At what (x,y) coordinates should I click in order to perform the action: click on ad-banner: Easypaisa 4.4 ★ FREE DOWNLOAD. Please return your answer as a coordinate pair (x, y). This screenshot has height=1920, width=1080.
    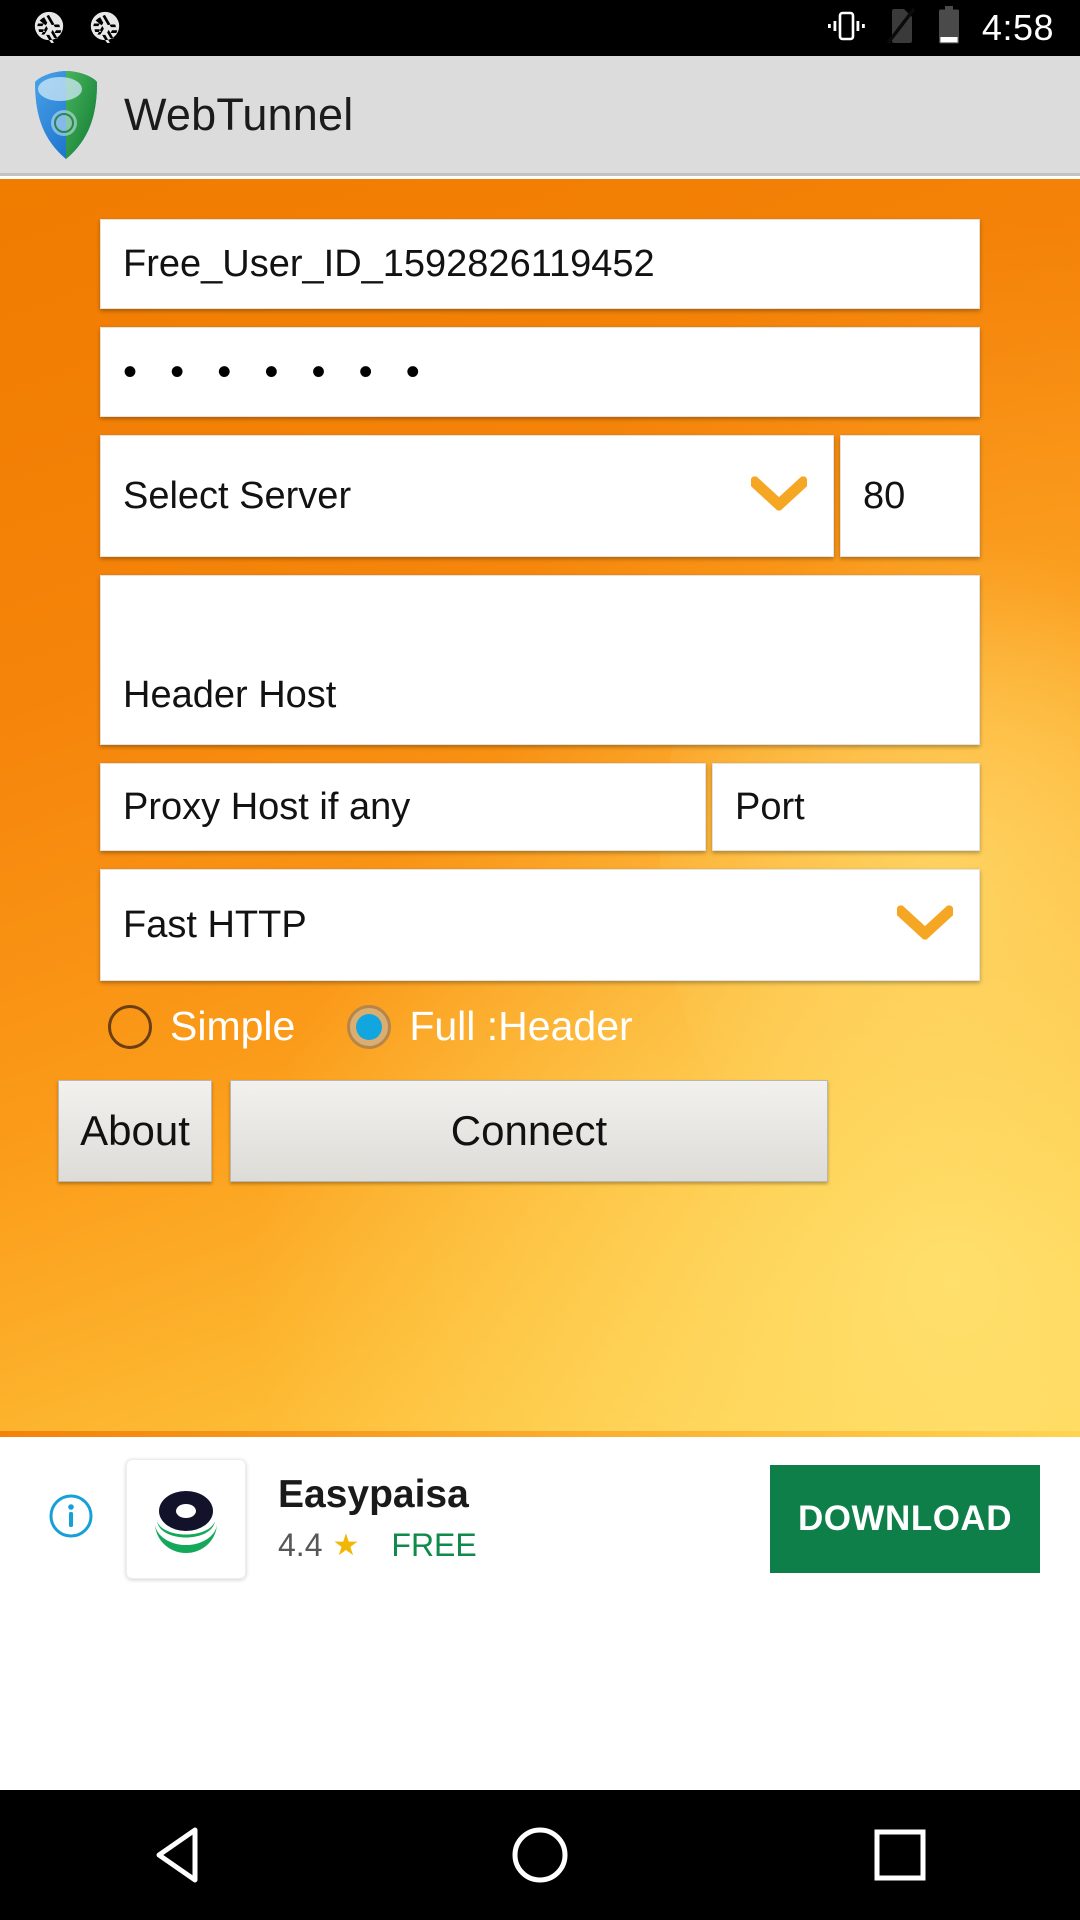
    Looking at the image, I should click on (540, 1518).